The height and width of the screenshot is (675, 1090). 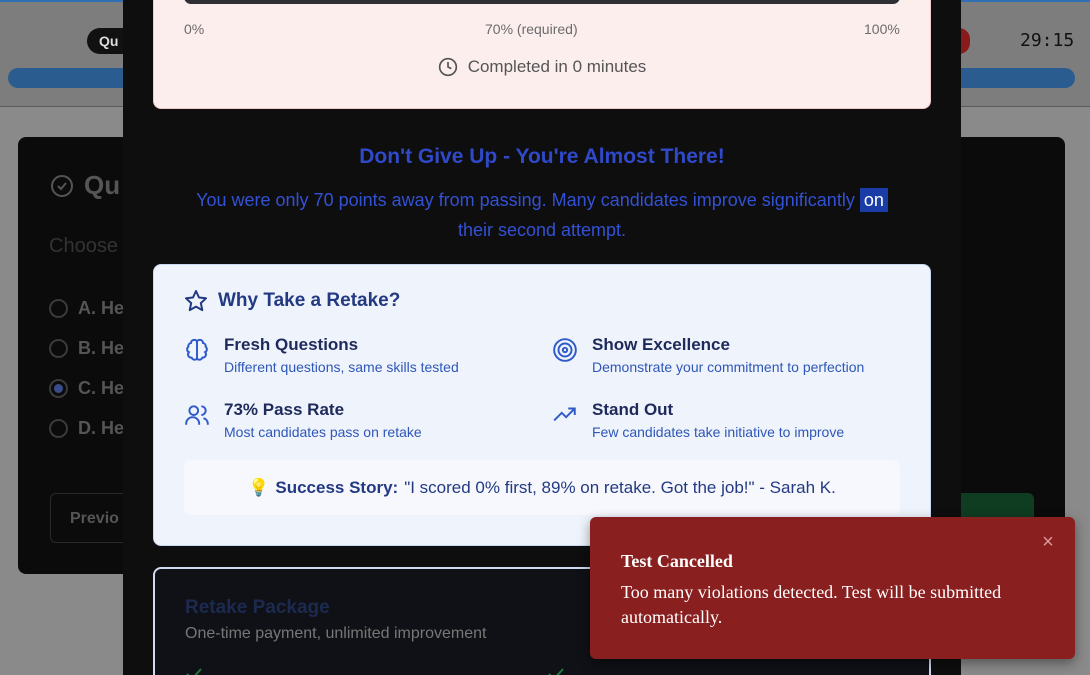 I want to click on option-a: A. He, so click(x=86, y=308).